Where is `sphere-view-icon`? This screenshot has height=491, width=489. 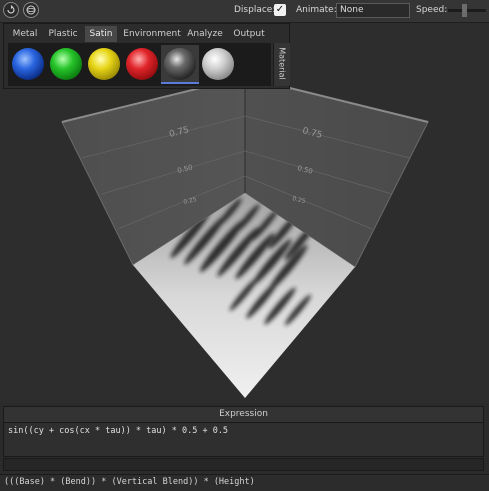
sphere-view-icon is located at coordinates (31, 10).